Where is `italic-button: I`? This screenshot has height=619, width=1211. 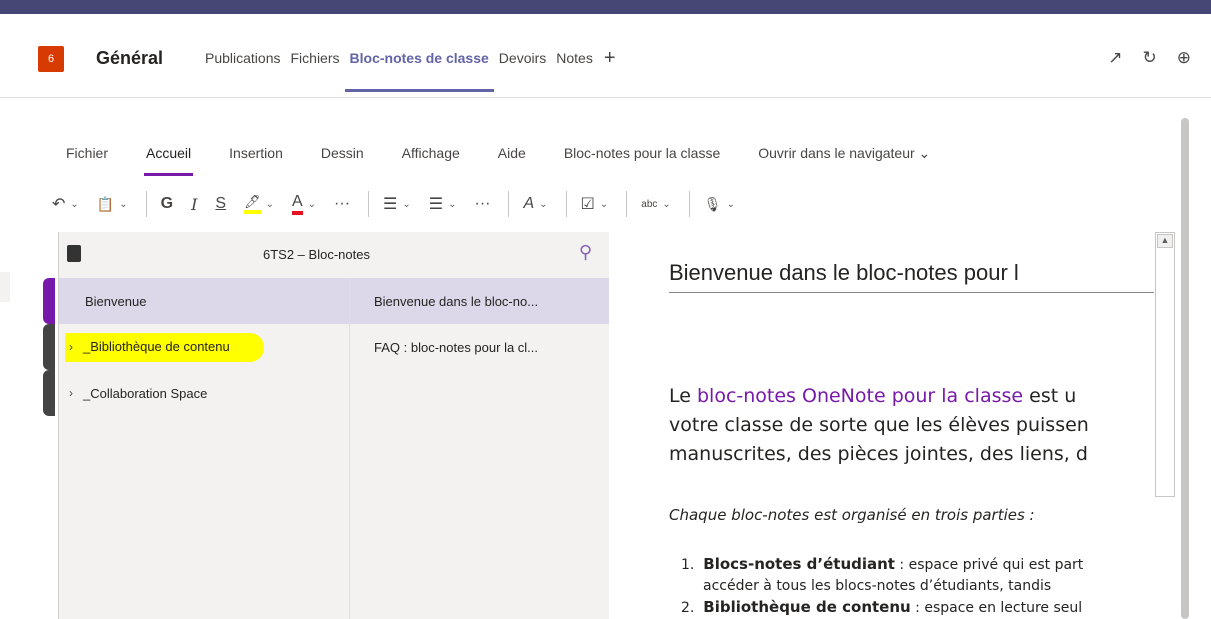
italic-button: I is located at coordinates (194, 204).